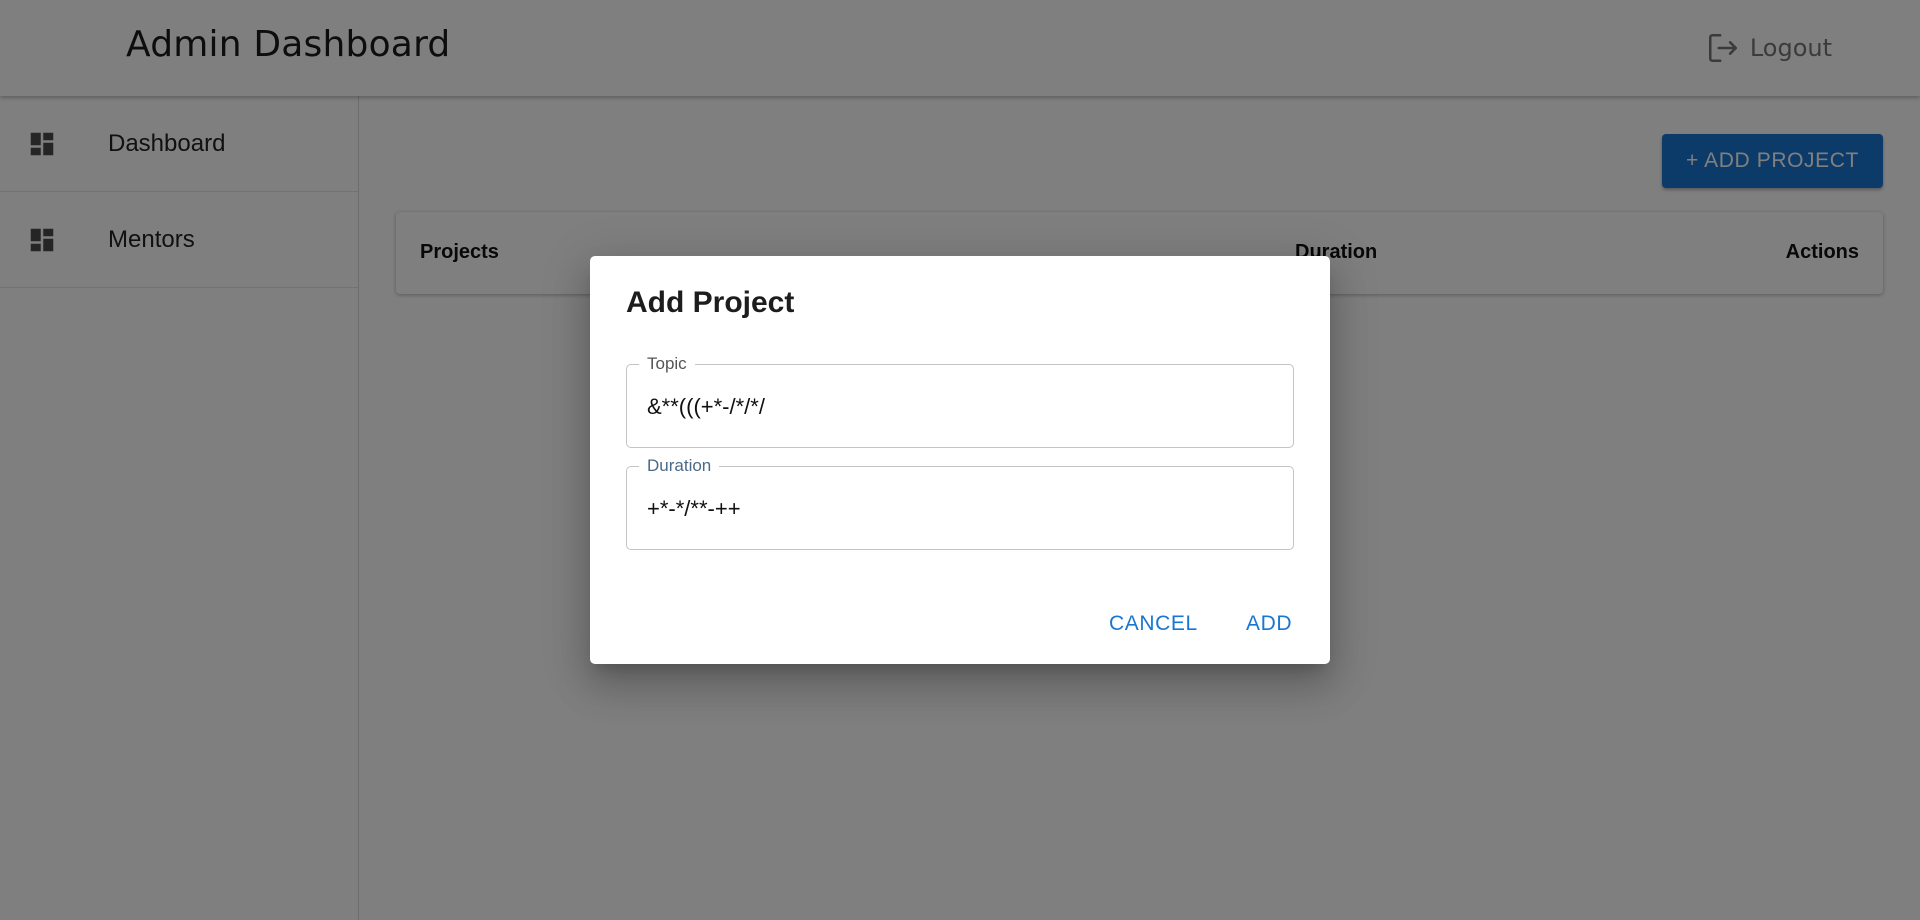  What do you see at coordinates (710, 302) in the screenshot?
I see `dialog-title: Add Project` at bounding box center [710, 302].